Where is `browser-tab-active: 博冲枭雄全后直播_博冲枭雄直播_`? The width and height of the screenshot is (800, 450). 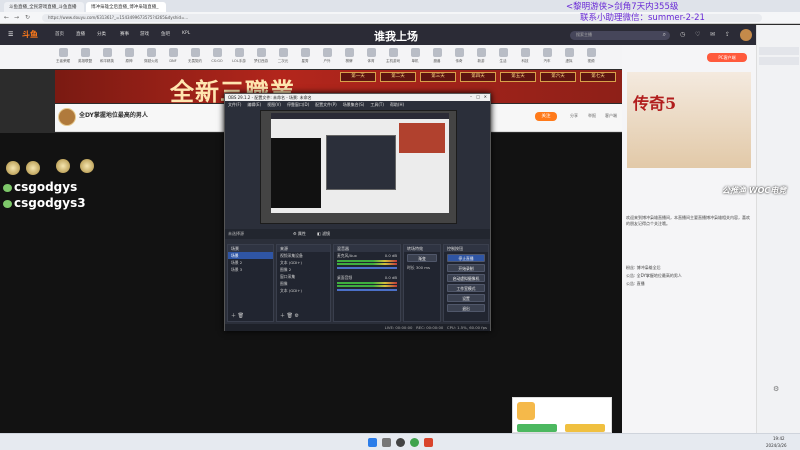 browser-tab-active: 博冲枭雄全后直播_博冲枭雄直播_ is located at coordinates (126, 7).